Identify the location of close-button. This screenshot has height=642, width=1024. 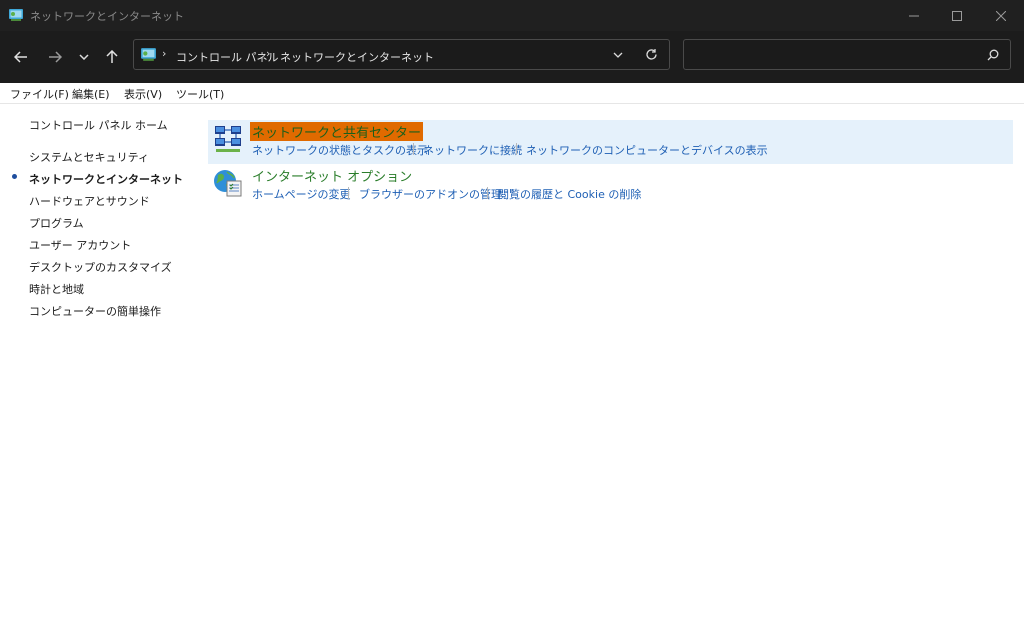
(1001, 15).